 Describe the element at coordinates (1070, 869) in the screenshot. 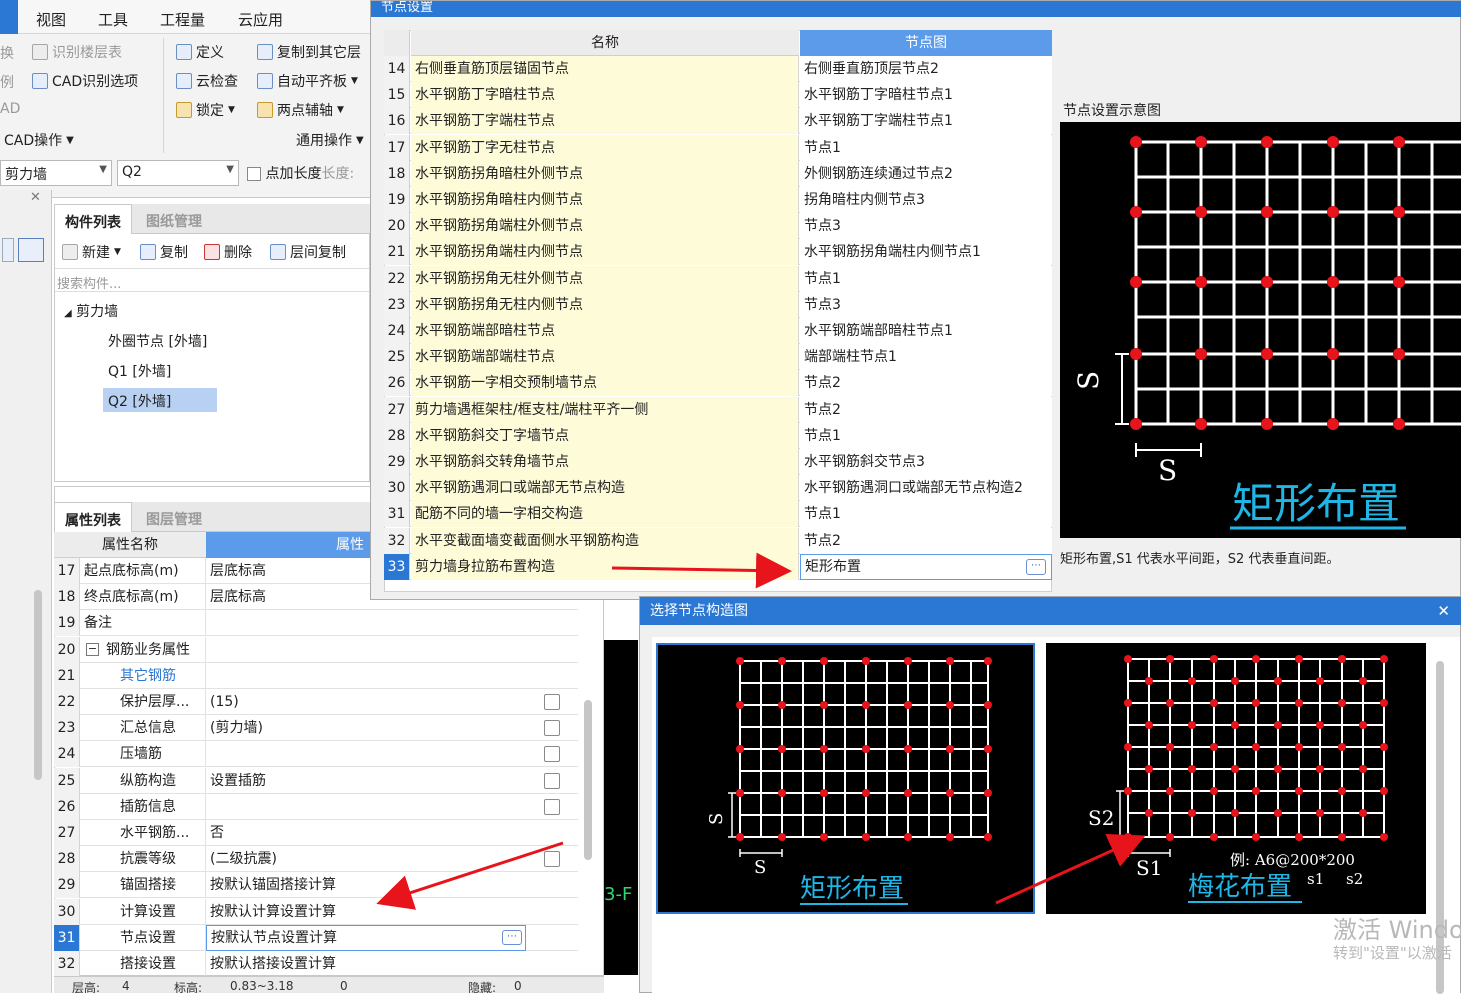

I see `arrow-to-quincunx` at that location.